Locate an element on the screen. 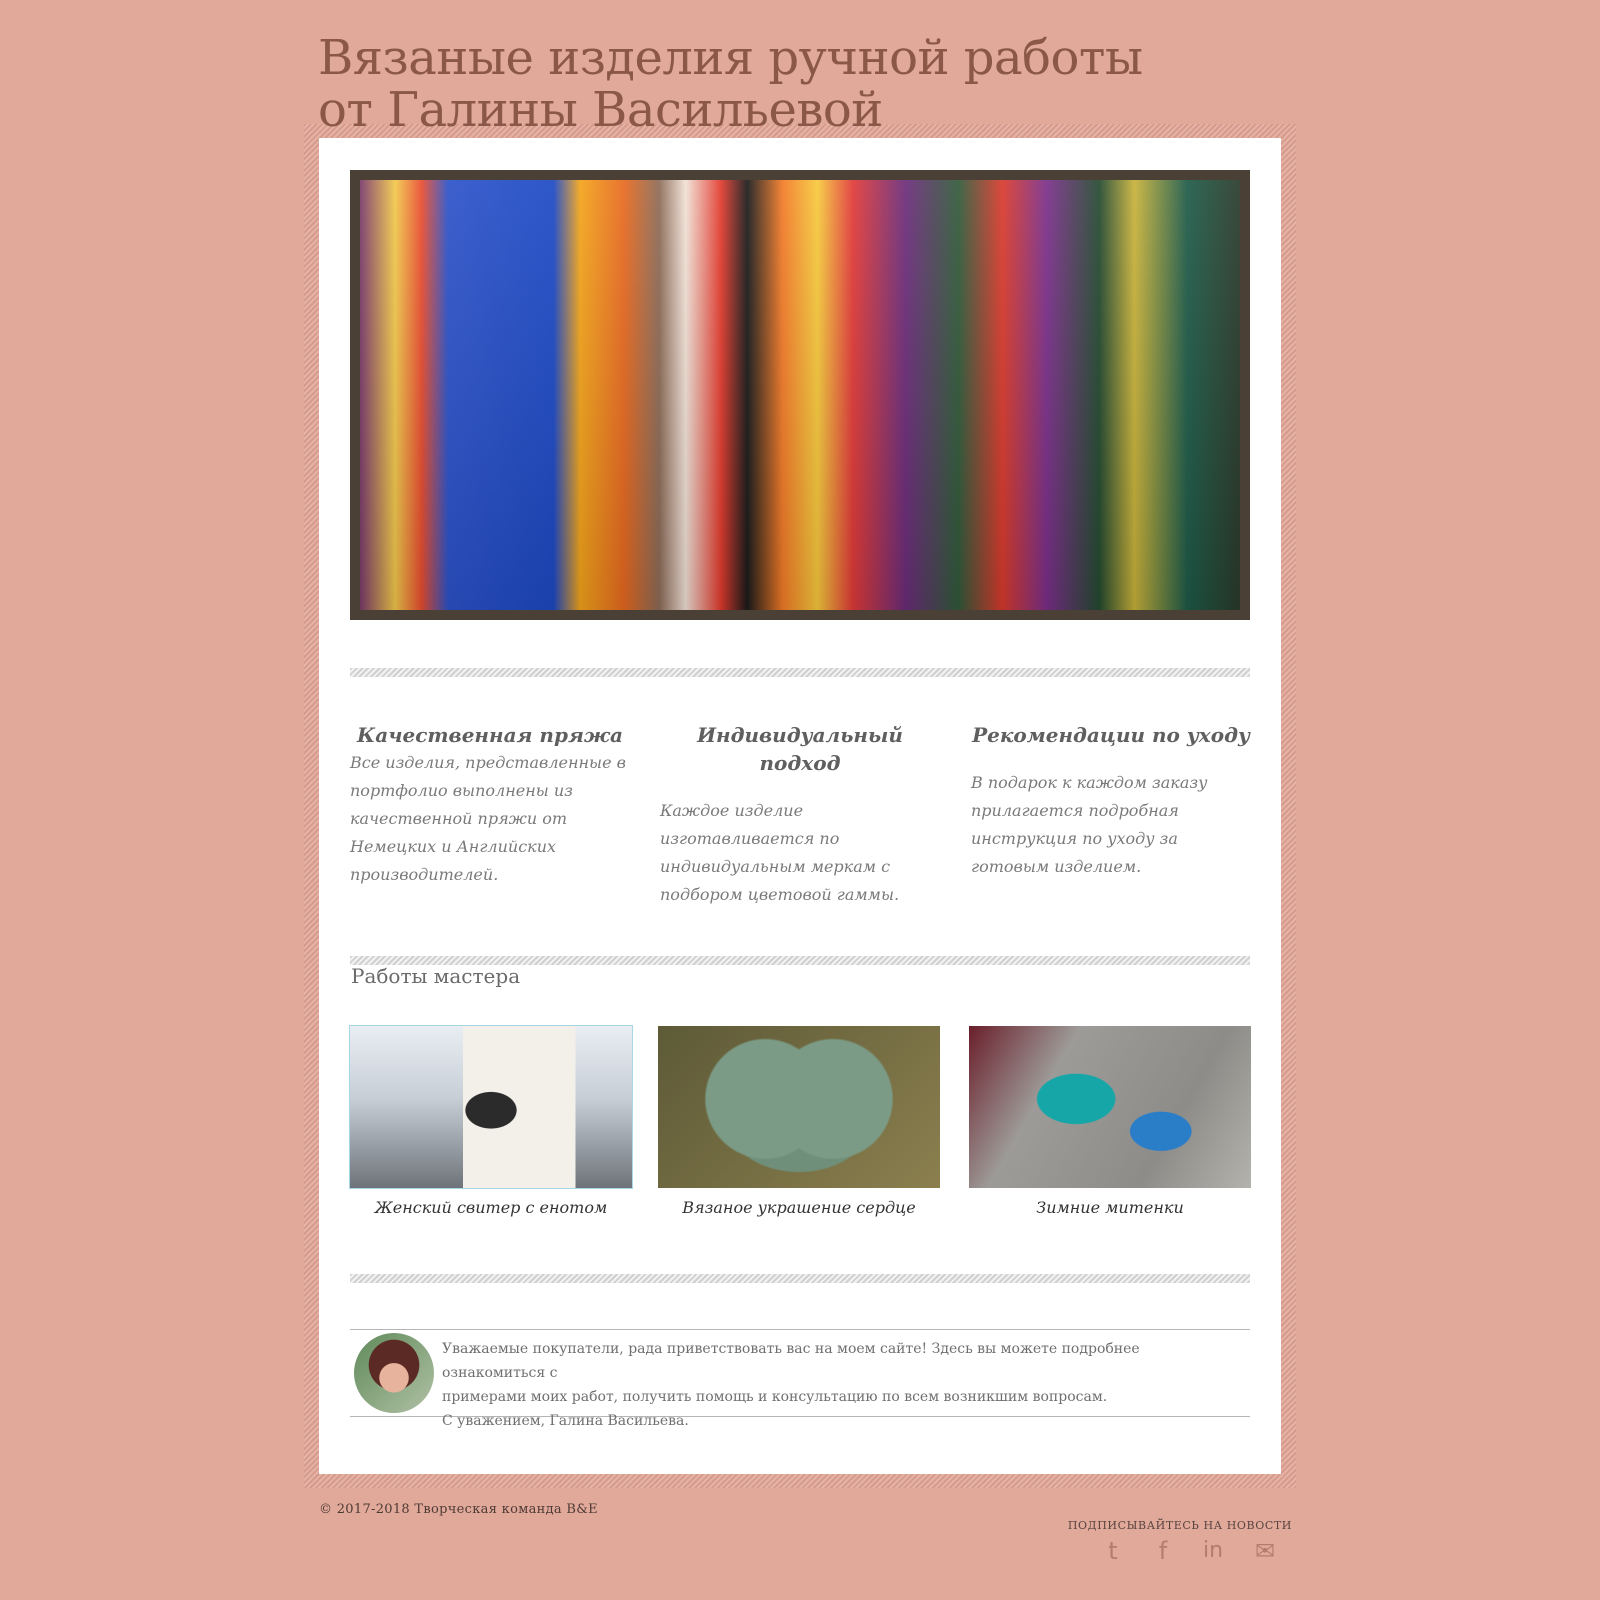 This screenshot has width=1600, height=1600. feature-title: Рекомендации по уходу is located at coordinates (1111, 735).